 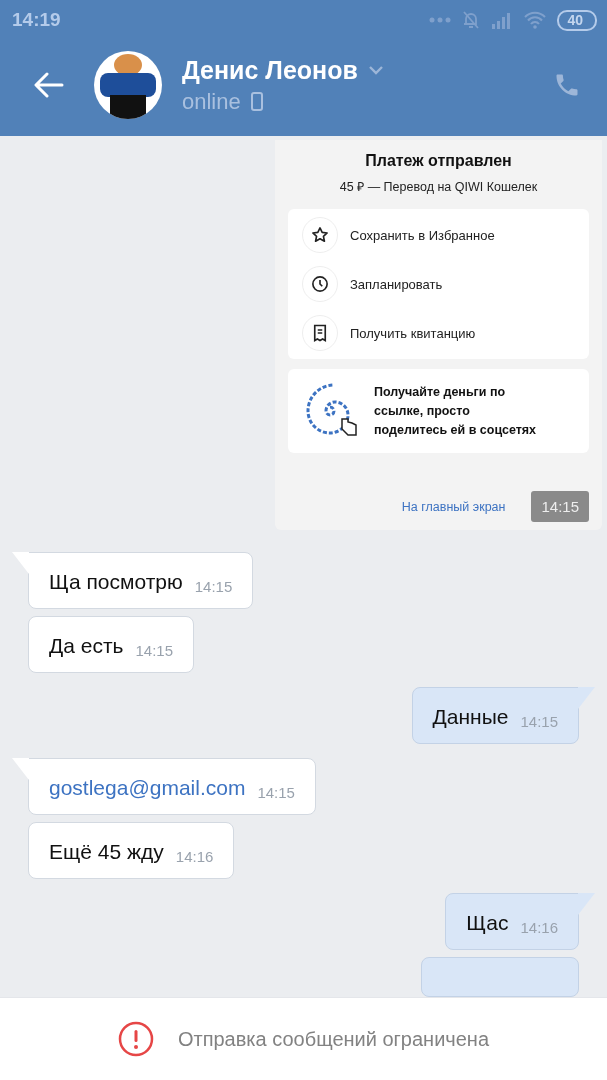 I want to click on receipt-icon, so click(x=320, y=333).